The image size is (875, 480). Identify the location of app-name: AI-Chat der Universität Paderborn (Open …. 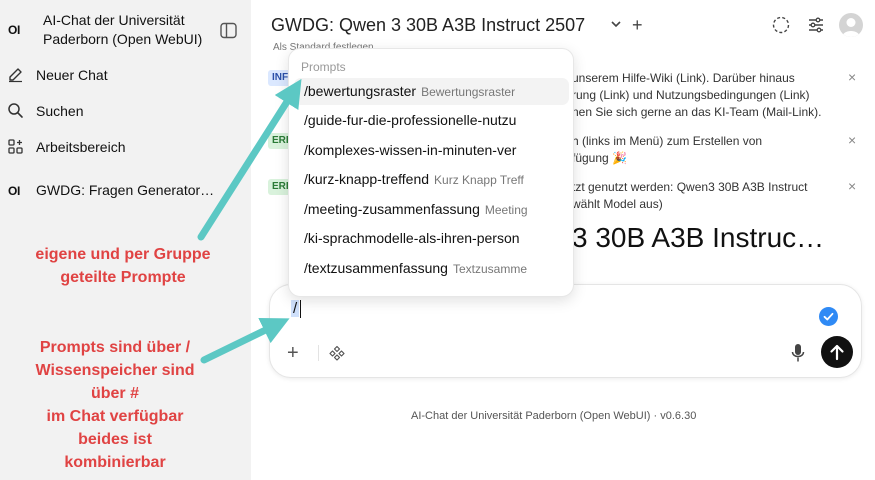
(123, 29).